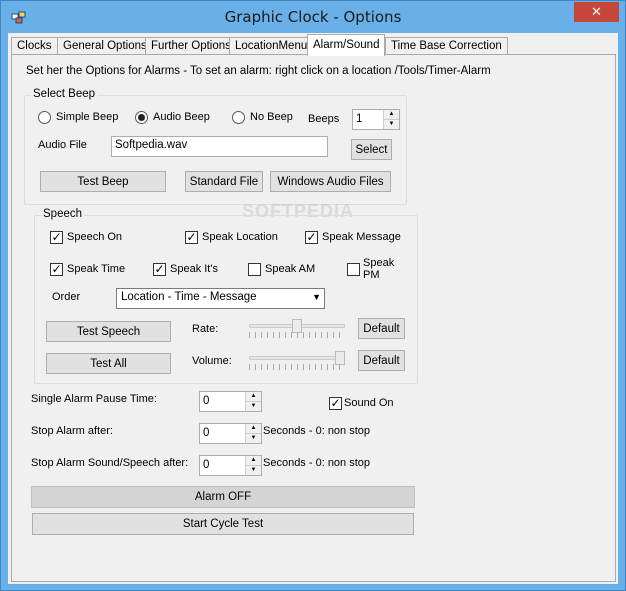 This screenshot has width=626, height=591. Describe the element at coordinates (371, 275) in the screenshot. I see `speak-pm-line2: PM` at that location.